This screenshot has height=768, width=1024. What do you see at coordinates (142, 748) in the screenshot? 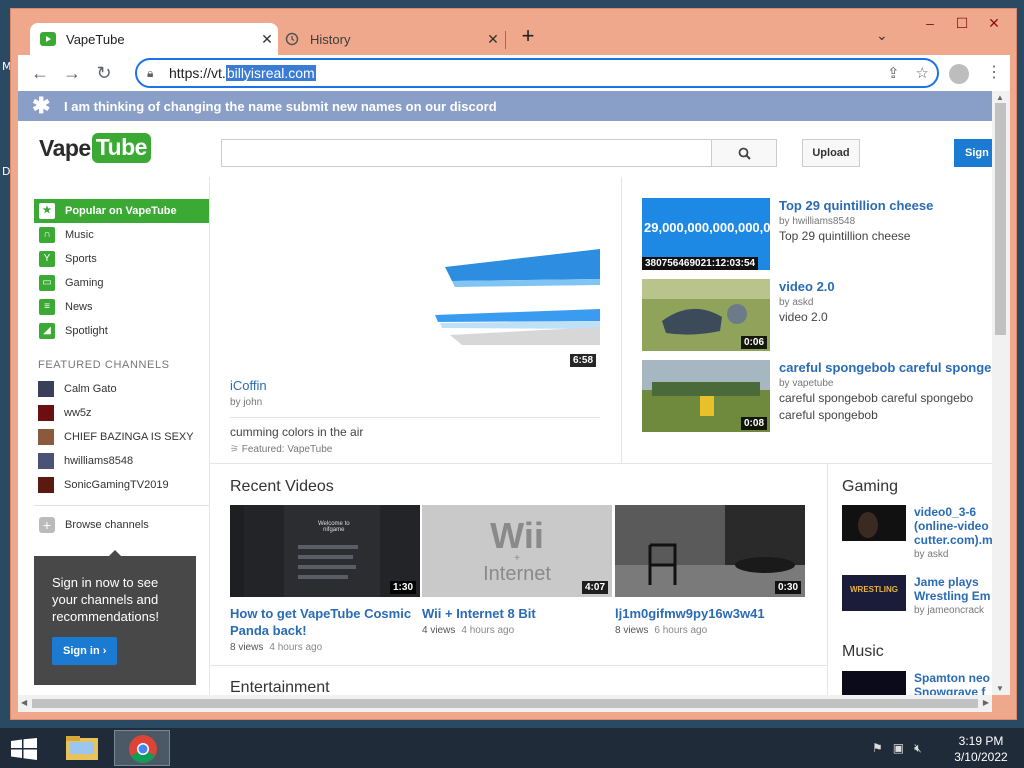
I see `chrome-icon` at bounding box center [142, 748].